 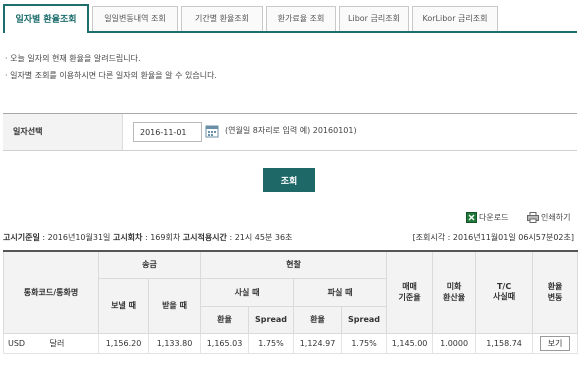 I want to click on currency-name: 달러, so click(x=57, y=343).